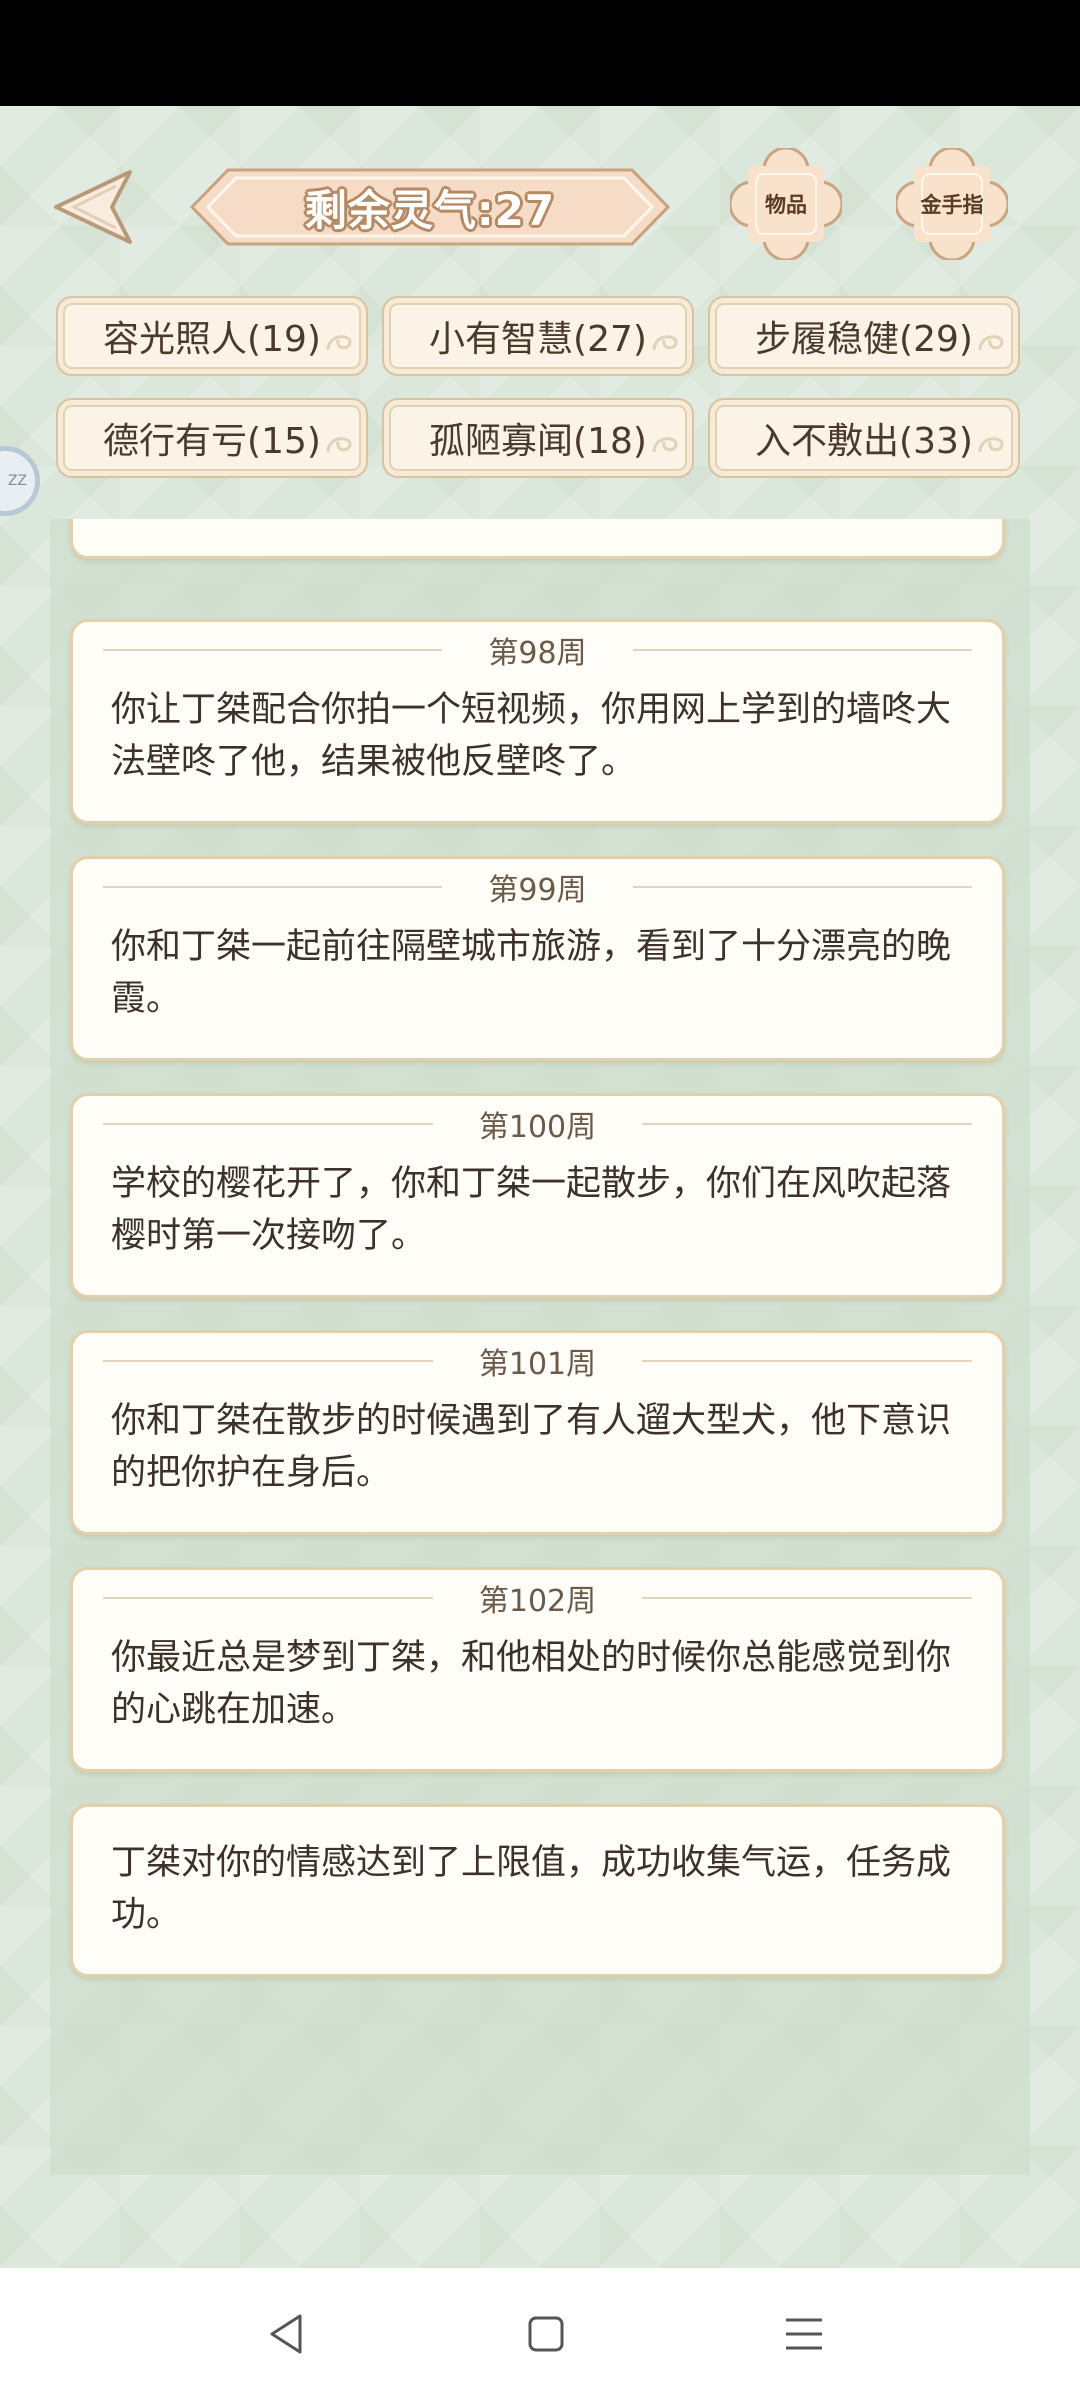 The width and height of the screenshot is (1080, 2400). I want to click on log-text: 丁桀对你的情感达到了上限值，成功收集气运，任务成功。, so click(531, 1889).